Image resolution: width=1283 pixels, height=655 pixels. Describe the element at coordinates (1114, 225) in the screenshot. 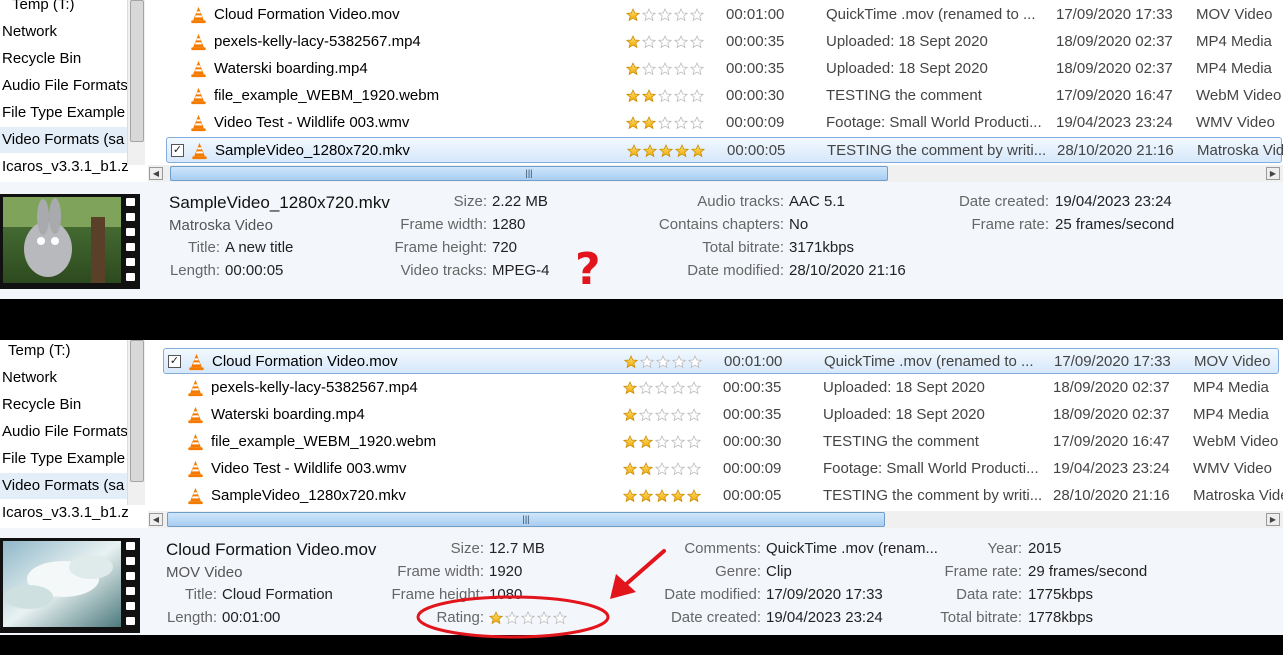

I see `detail-value: 25 frames/second` at that location.